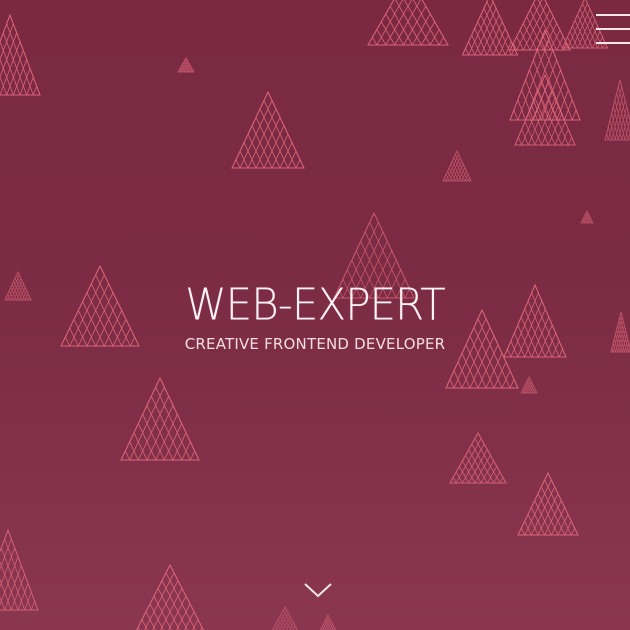  What do you see at coordinates (315, 344) in the screenshot?
I see `site-subtitle: CREATIVE FRONTEND DEVELOPER` at bounding box center [315, 344].